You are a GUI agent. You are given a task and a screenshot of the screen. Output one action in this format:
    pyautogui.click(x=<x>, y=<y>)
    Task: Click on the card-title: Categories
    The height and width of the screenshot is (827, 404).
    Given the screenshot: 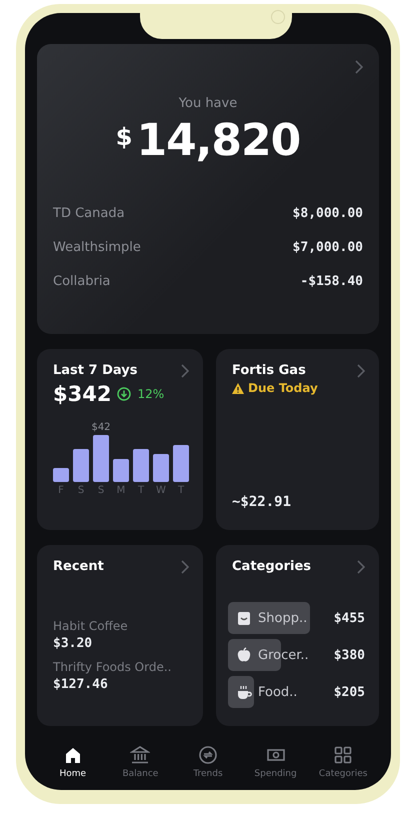 What is the action you would take?
    pyautogui.click(x=272, y=566)
    